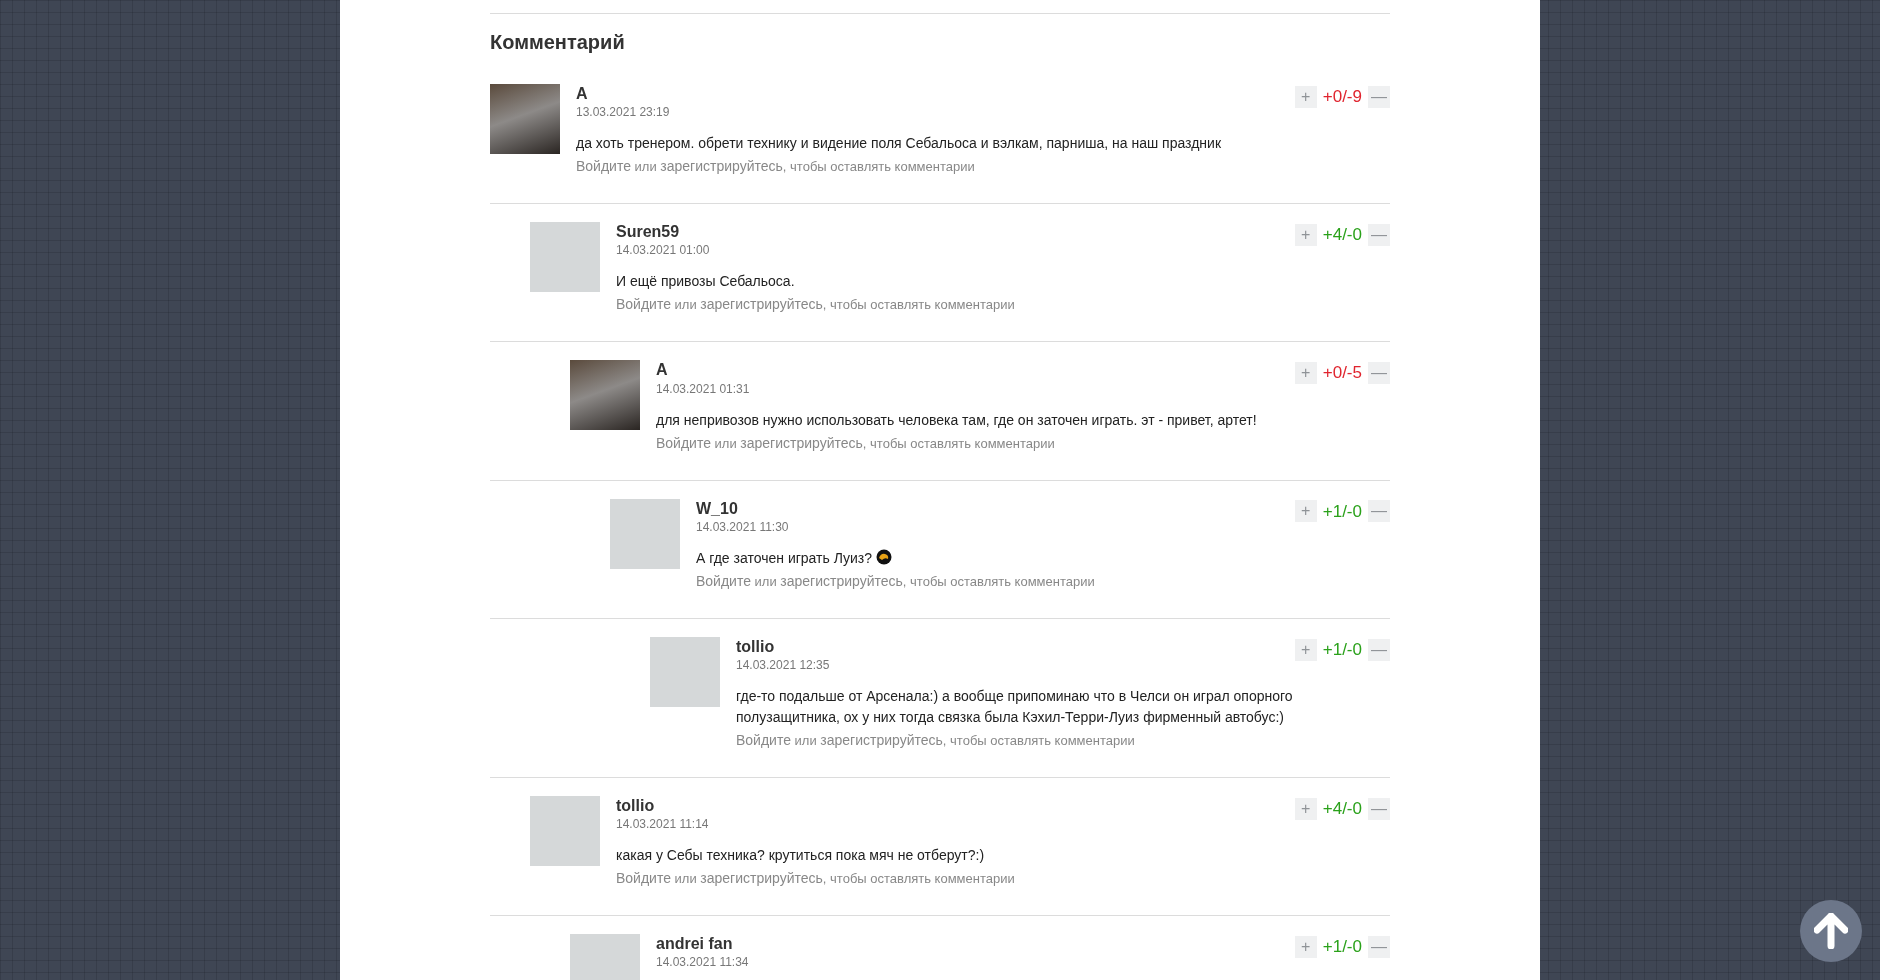  I want to click on comment-date: 14.03.2021 01:31, so click(703, 389).